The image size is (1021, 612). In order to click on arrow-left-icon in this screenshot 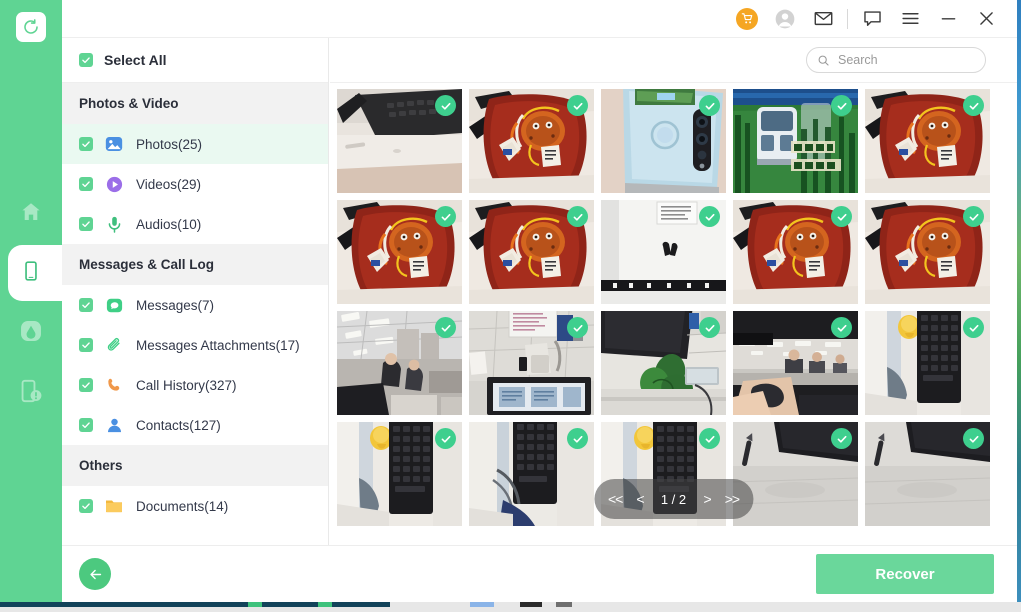, I will do `click(95, 574)`.